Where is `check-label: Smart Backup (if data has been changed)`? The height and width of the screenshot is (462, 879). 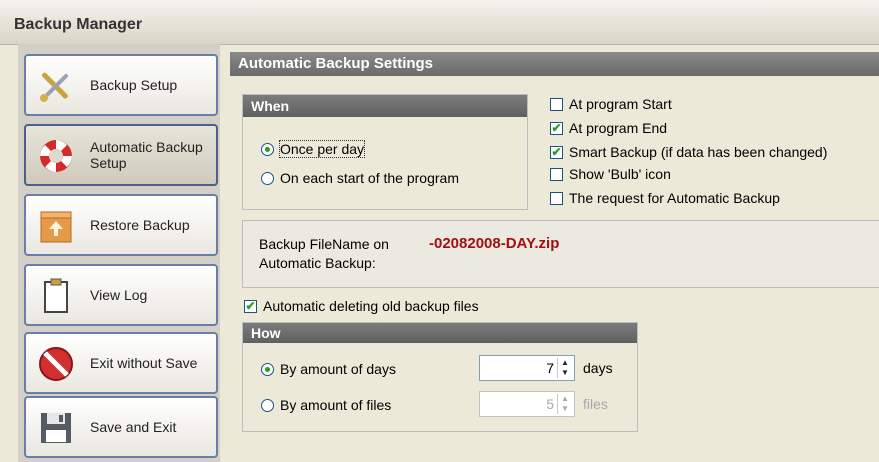
check-label: Smart Backup (if data has been changed) is located at coordinates (698, 152).